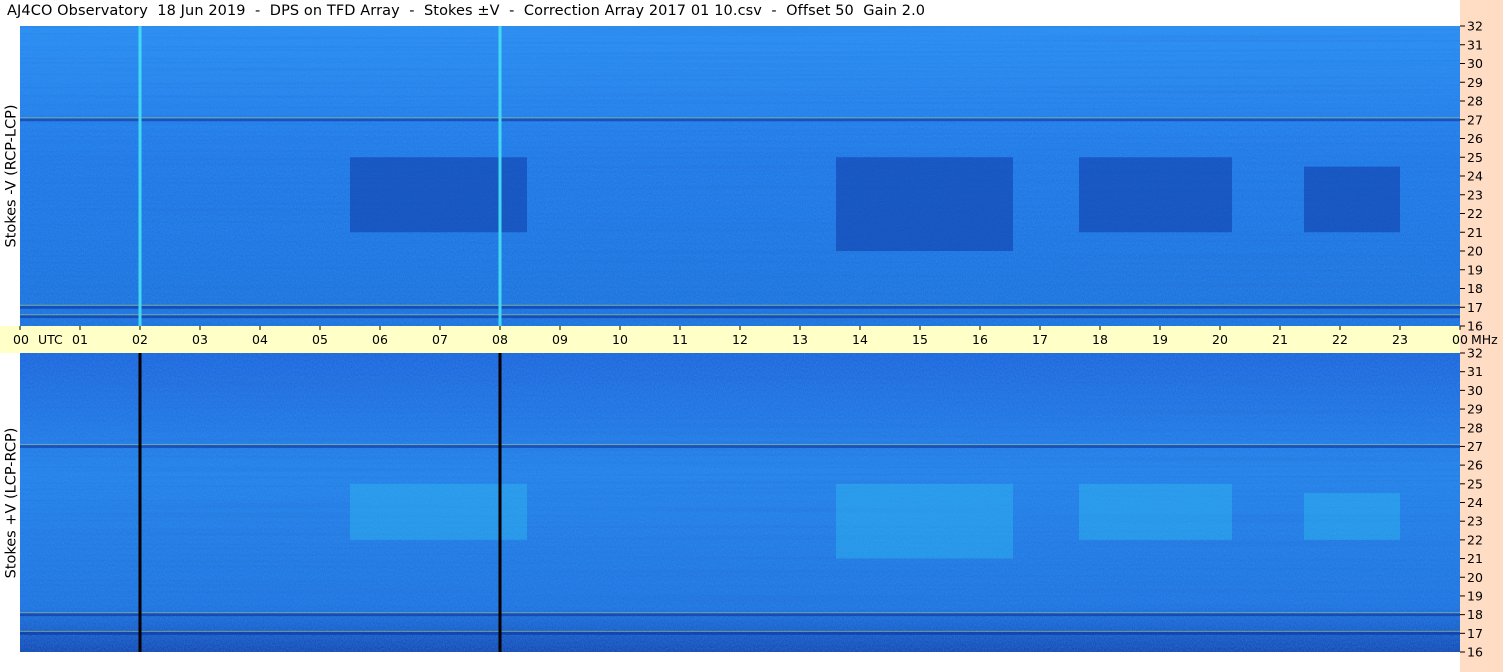 The height and width of the screenshot is (672, 1503). What do you see at coordinates (320, 339) in the screenshot?
I see `time-tick-label: 05` at bounding box center [320, 339].